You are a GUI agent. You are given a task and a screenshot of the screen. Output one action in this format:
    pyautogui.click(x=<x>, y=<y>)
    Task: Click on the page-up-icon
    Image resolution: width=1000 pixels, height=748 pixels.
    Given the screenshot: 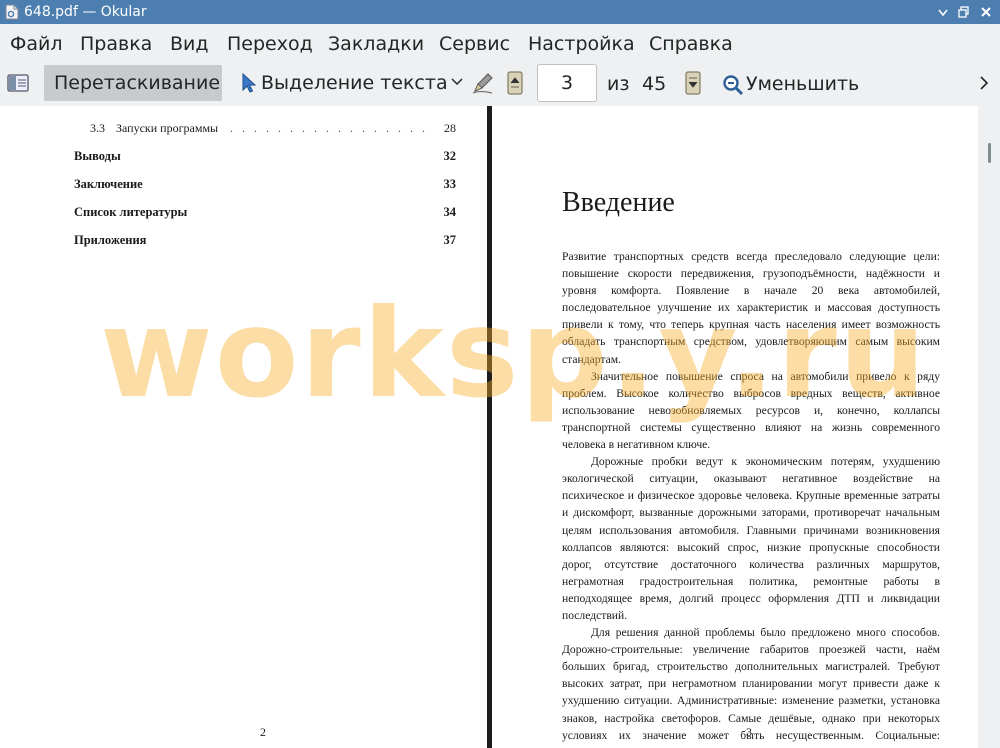 What is the action you would take?
    pyautogui.click(x=515, y=83)
    